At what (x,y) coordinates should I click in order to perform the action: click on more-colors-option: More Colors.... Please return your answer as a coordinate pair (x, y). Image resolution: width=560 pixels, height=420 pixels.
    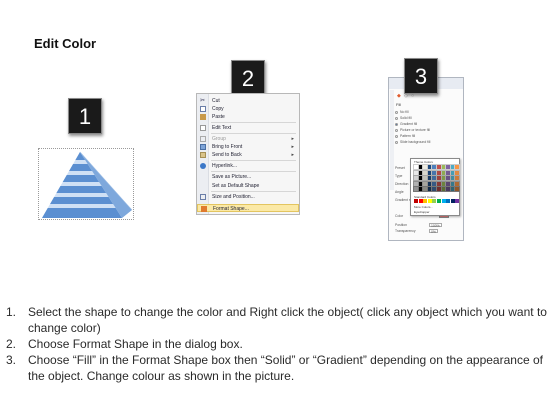
    Looking at the image, I should click on (423, 207).